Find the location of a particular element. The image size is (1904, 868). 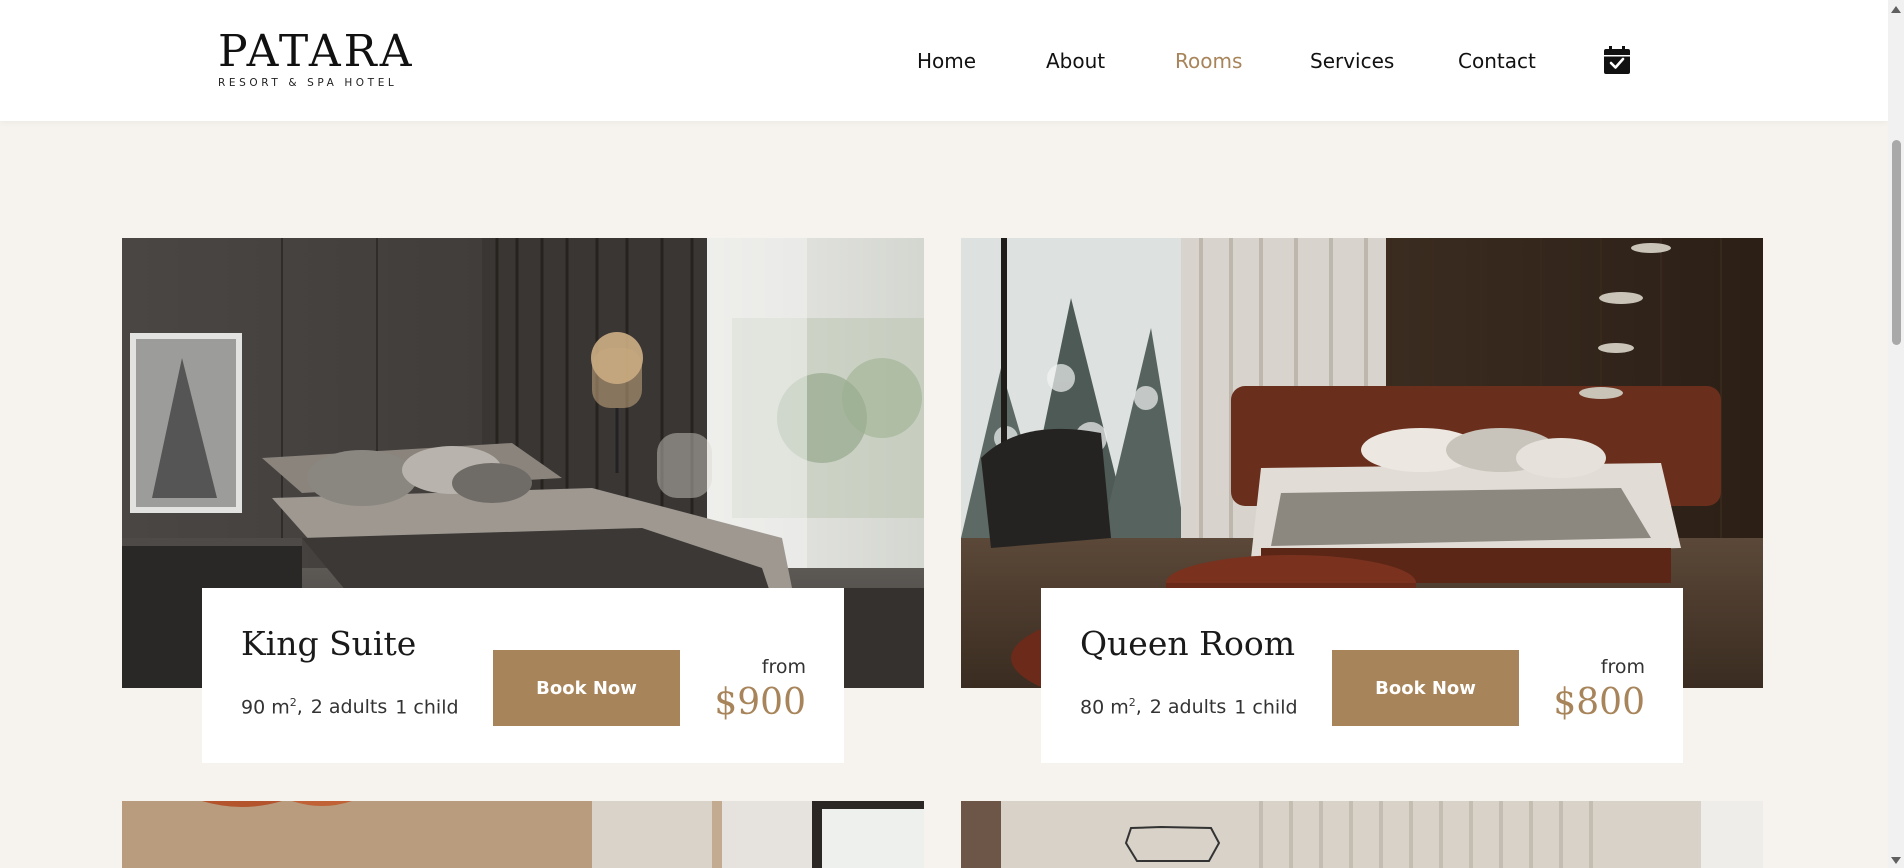

nav-about: About is located at coordinates (1075, 61).